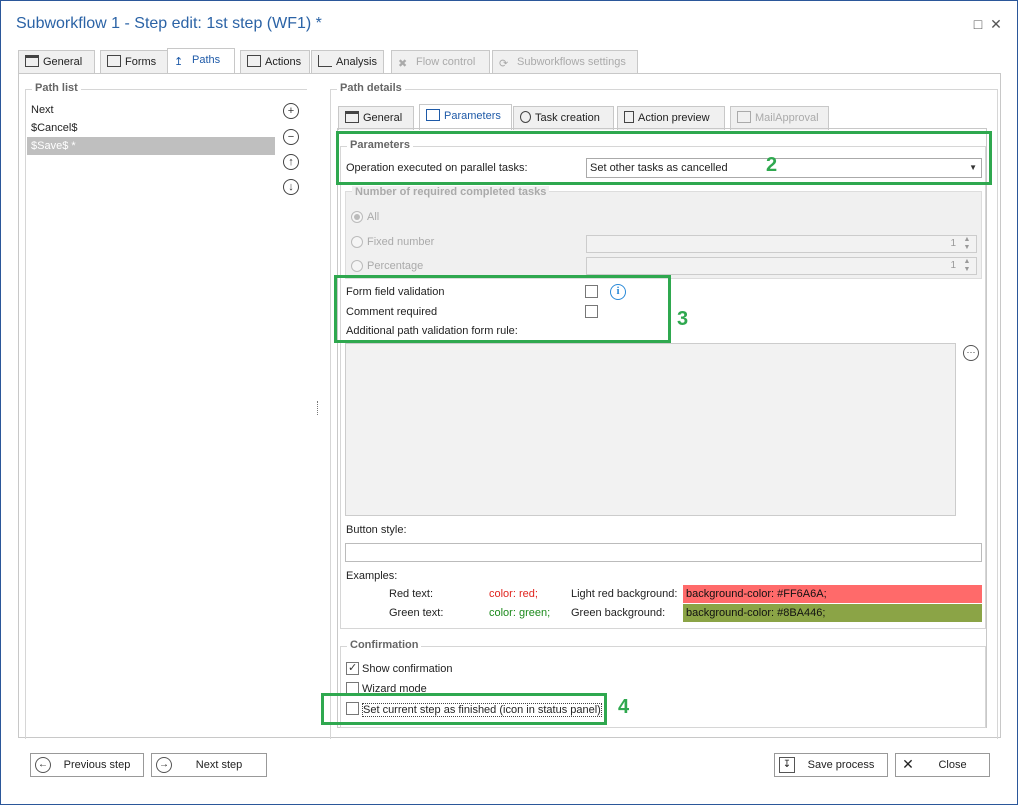 Image resolution: width=1018 pixels, height=805 pixels. What do you see at coordinates (56, 62) in the screenshot?
I see `tab-general: General` at bounding box center [56, 62].